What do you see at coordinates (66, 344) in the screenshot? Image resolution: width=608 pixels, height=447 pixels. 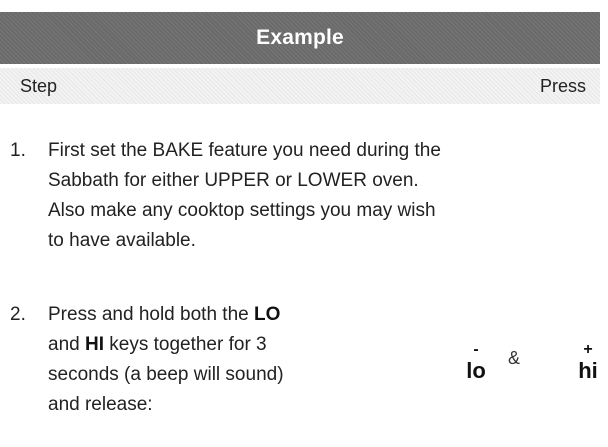 I see `step-2-line-2-text: and` at bounding box center [66, 344].